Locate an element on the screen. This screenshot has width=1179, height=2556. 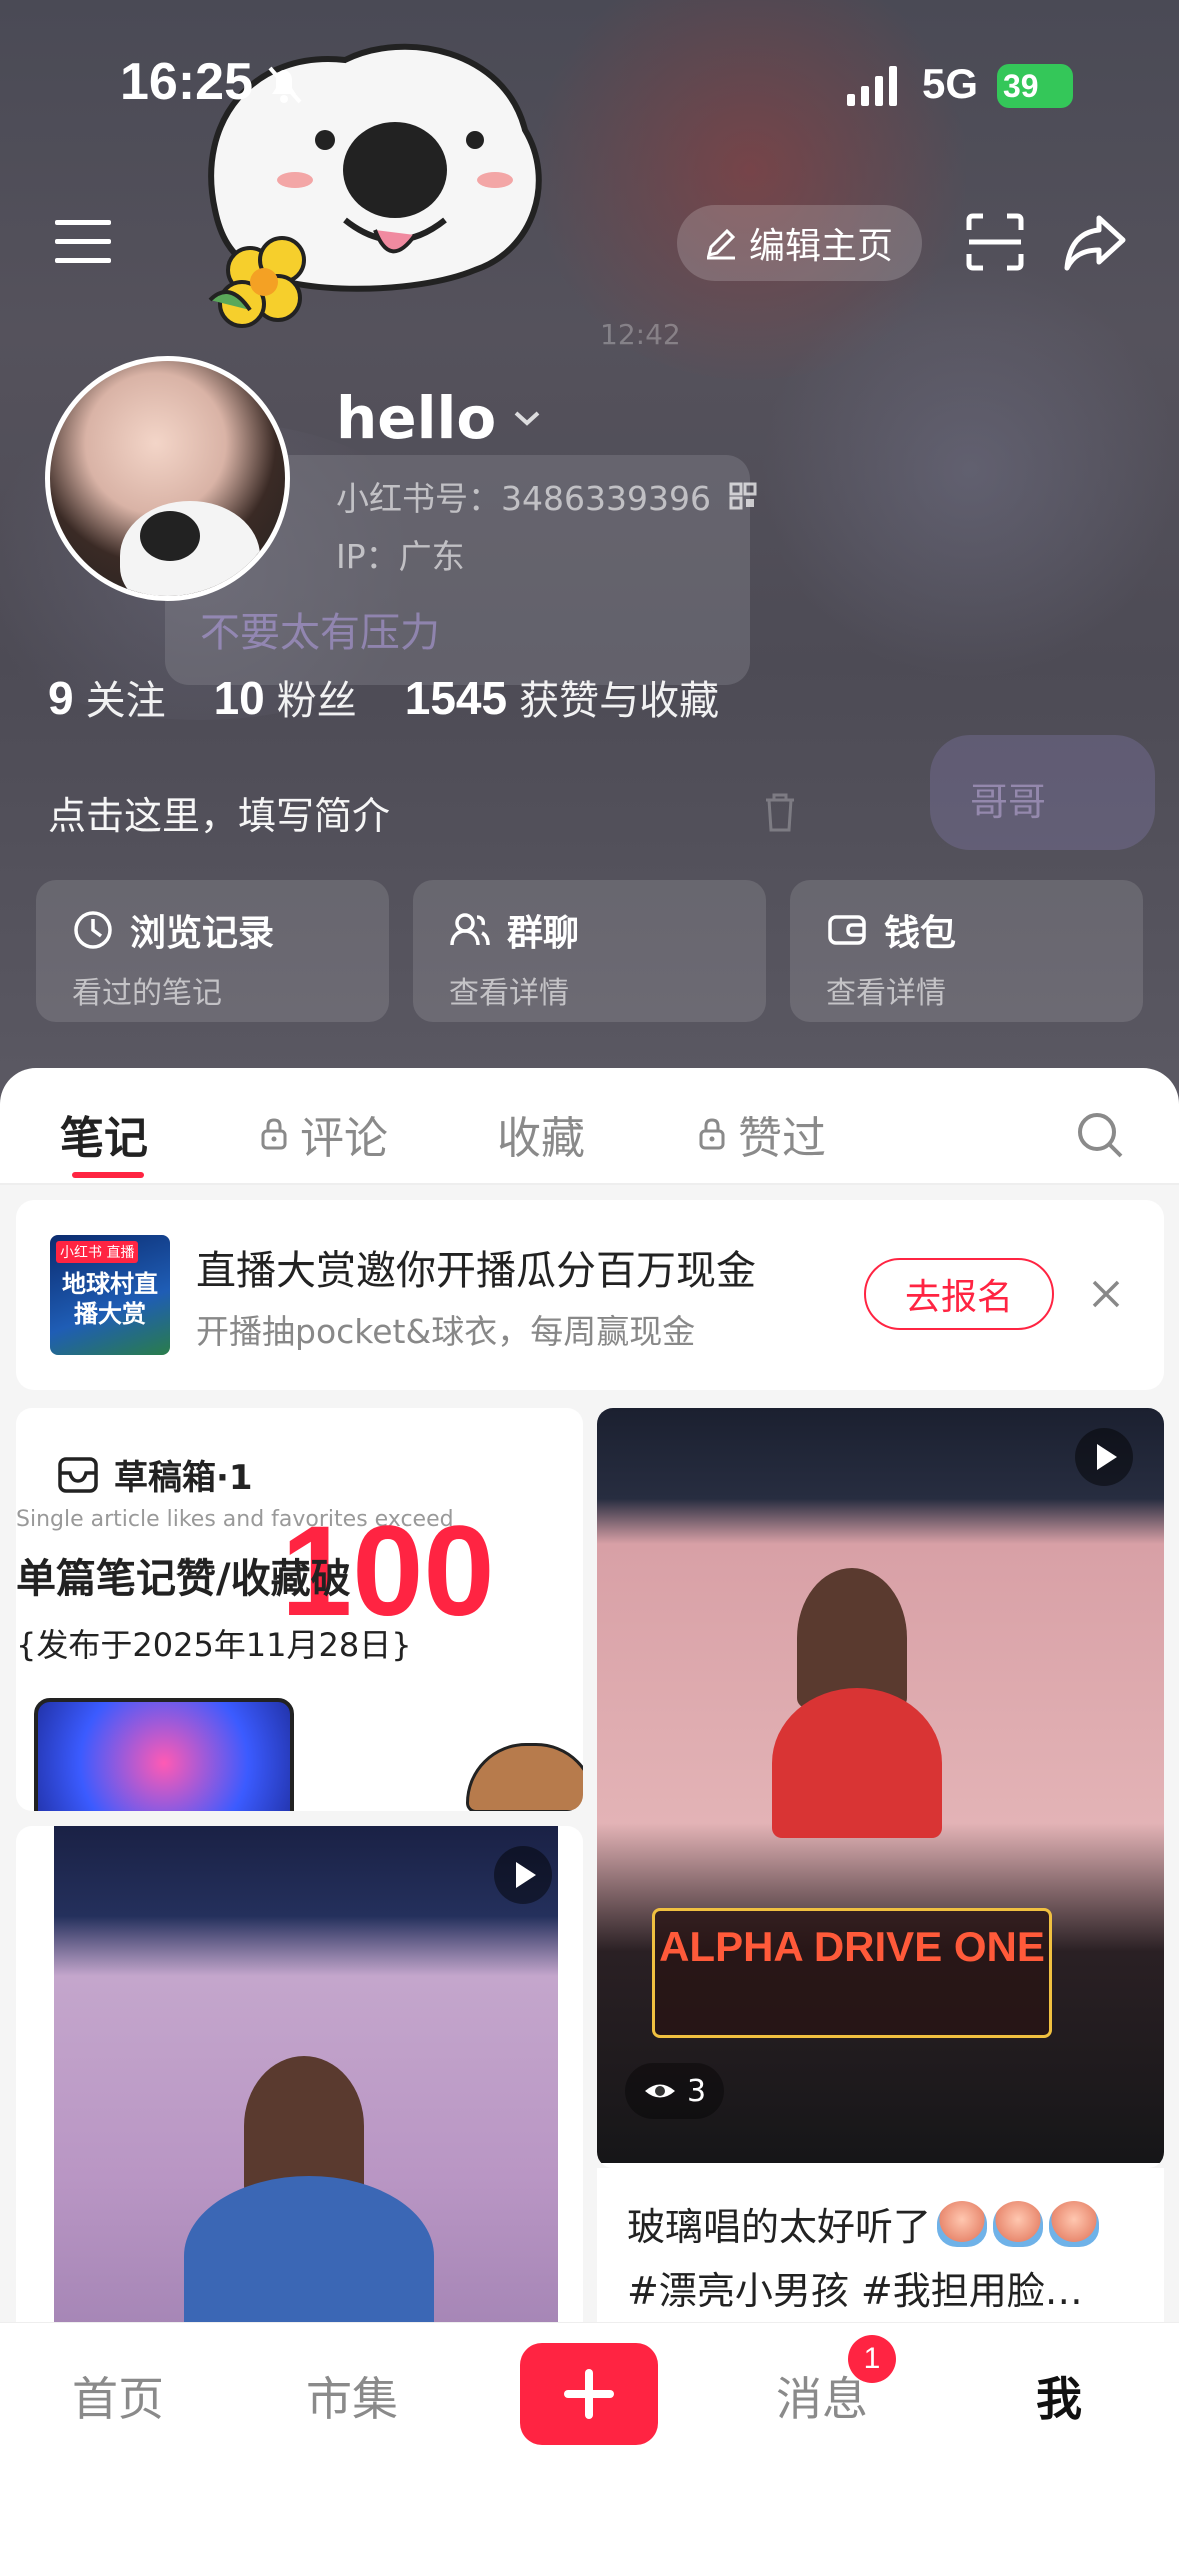
background-chat-time: 12:42 is located at coordinates (640, 334).